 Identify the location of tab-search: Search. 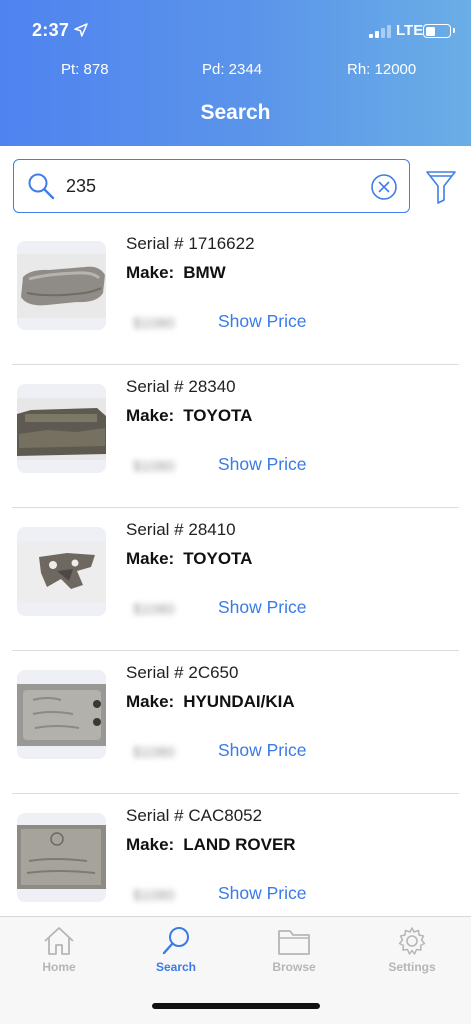
(176, 955).